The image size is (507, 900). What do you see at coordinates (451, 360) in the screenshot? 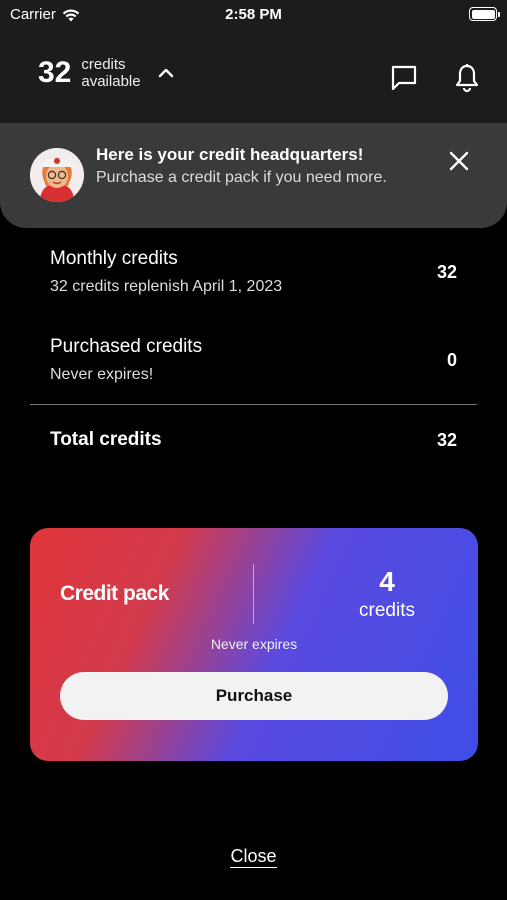
I see `purchased-credits-value: 0` at bounding box center [451, 360].